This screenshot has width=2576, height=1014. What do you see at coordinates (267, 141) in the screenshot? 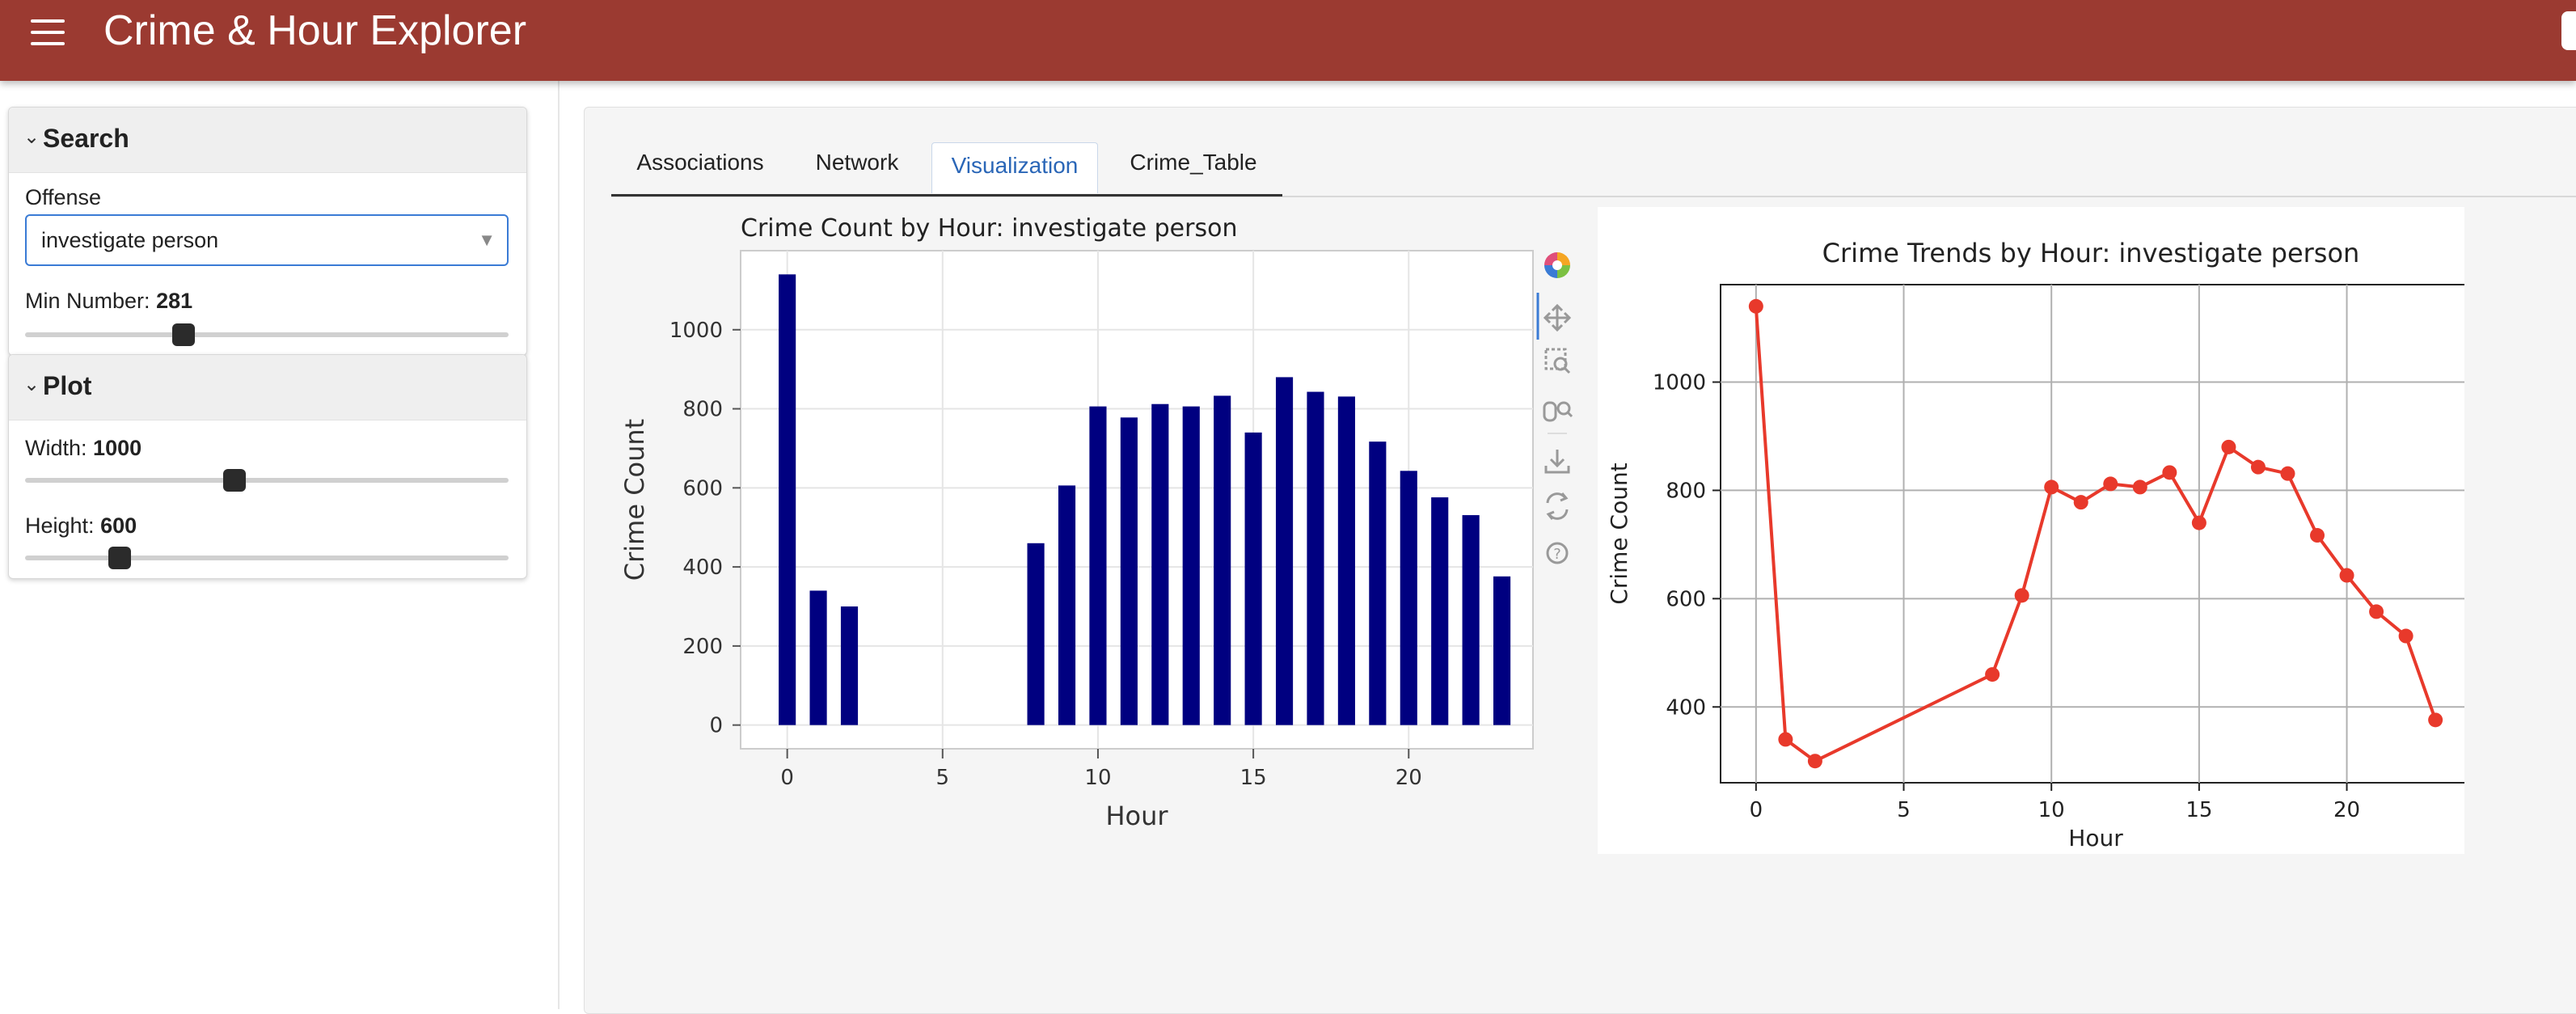
I see `search-card-header: ⌄ Search` at bounding box center [267, 141].